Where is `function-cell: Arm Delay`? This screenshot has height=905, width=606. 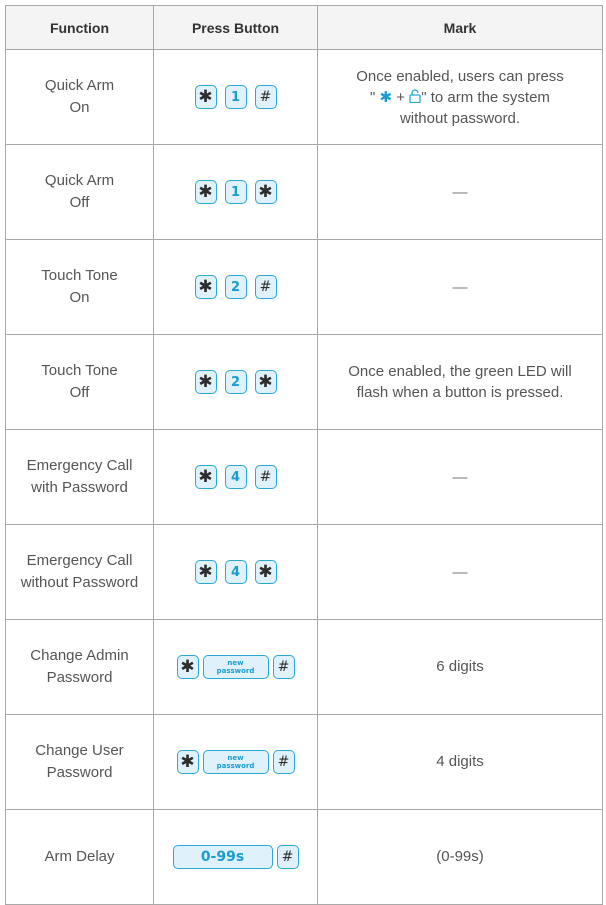
function-cell: Arm Delay is located at coordinates (80, 857).